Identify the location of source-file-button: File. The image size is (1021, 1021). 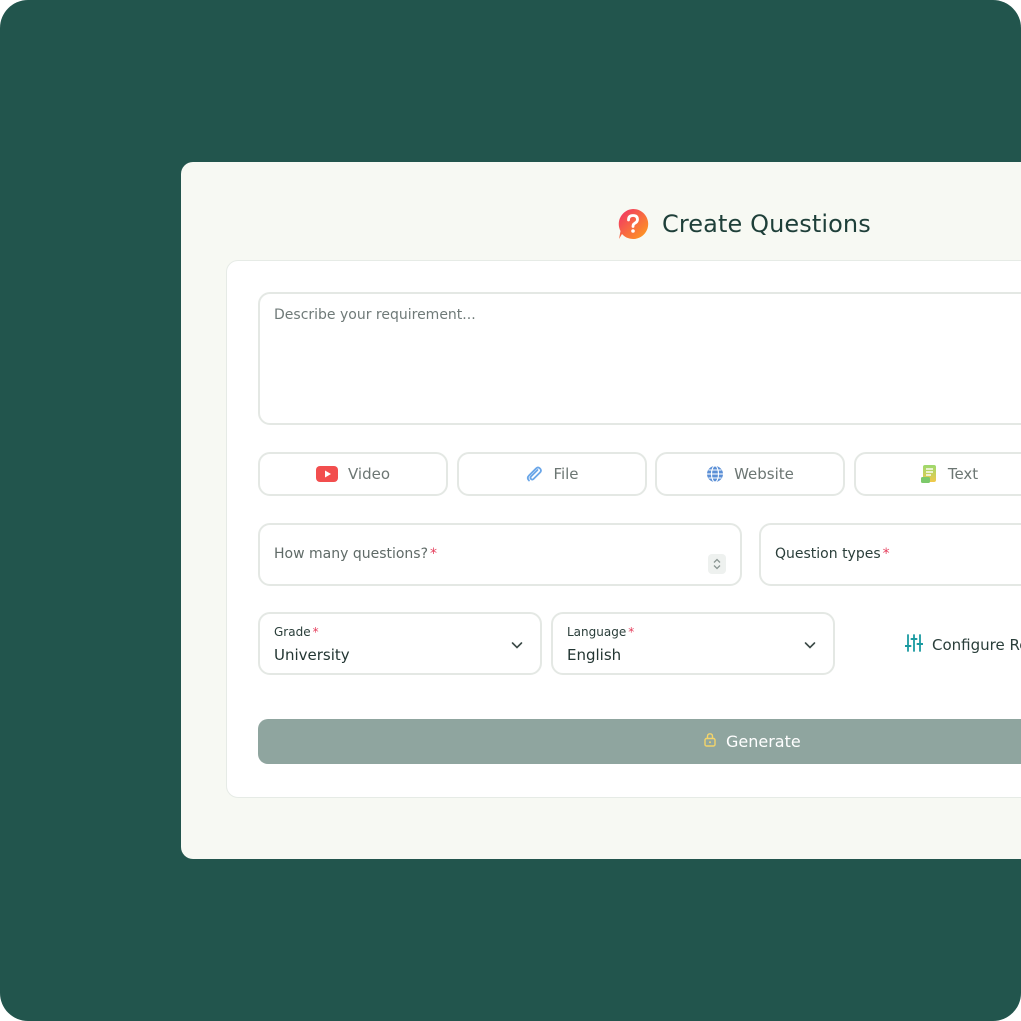
(552, 474).